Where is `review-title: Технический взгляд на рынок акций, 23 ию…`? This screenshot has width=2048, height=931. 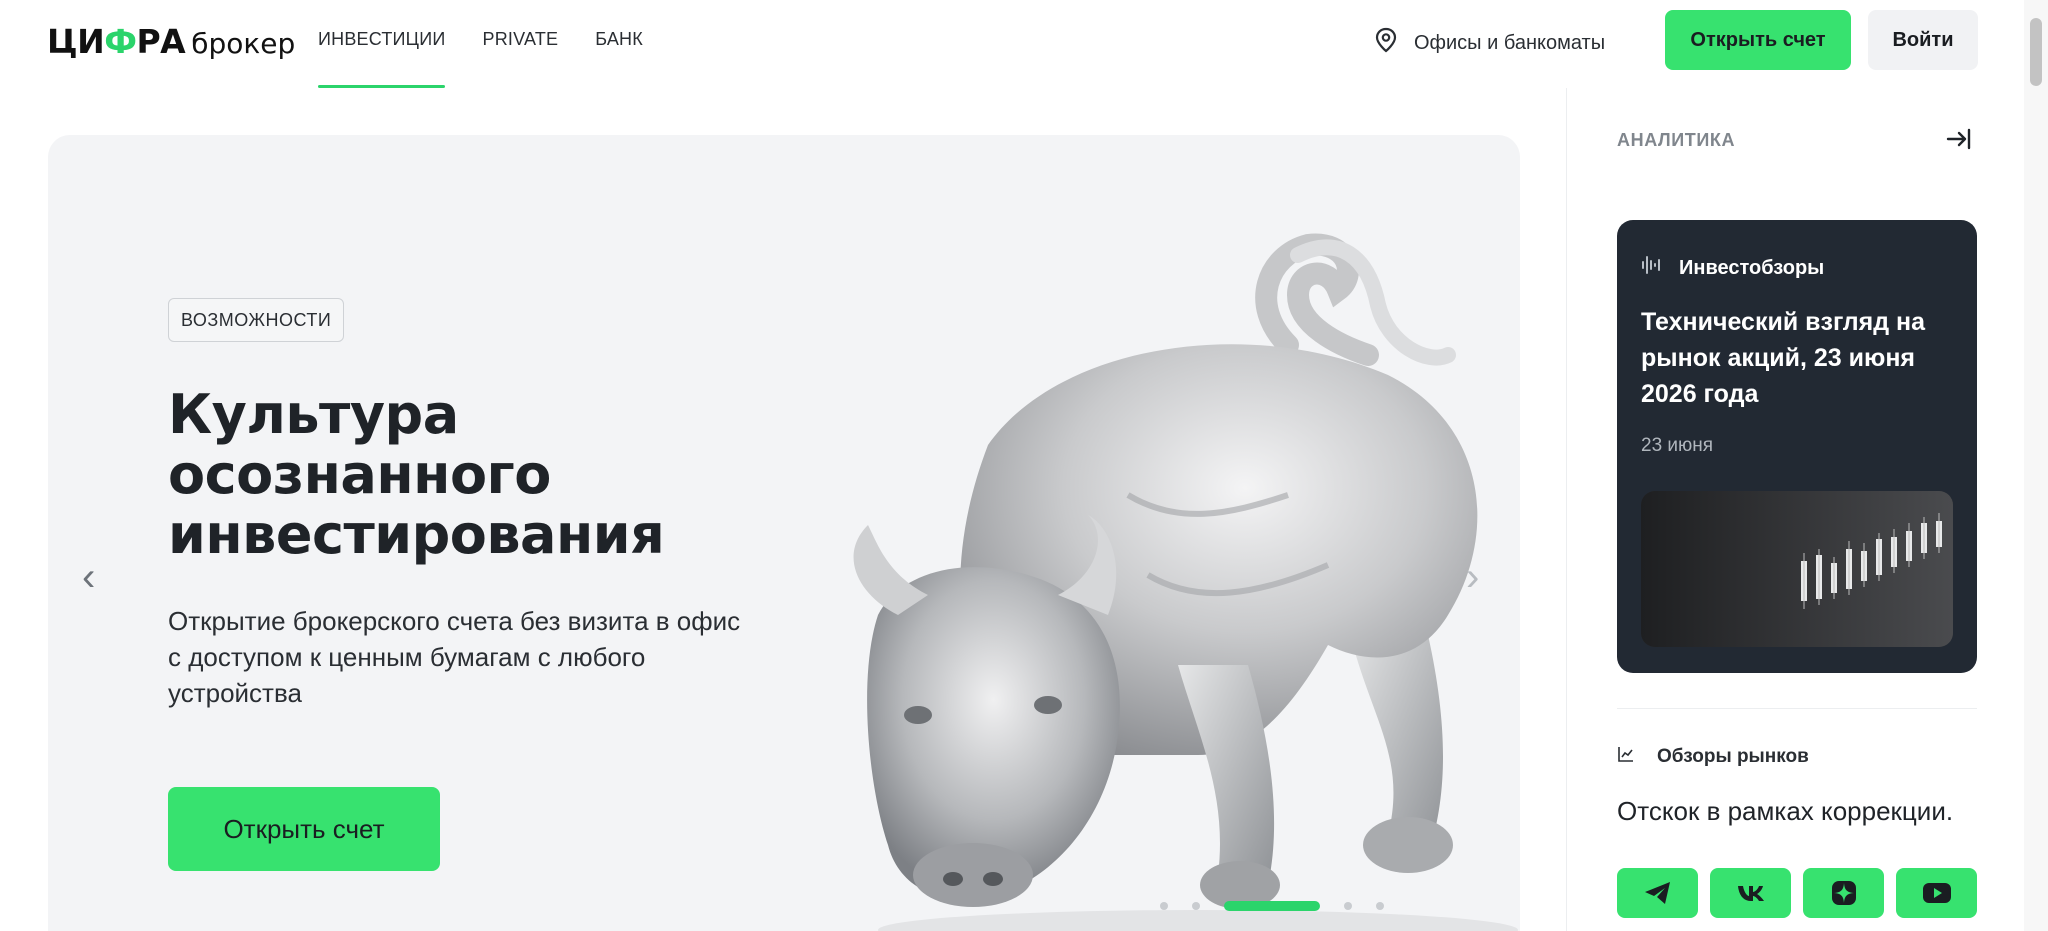
review-title: Технический взгляд на рынок акций, 23 ию… is located at coordinates (1783, 358).